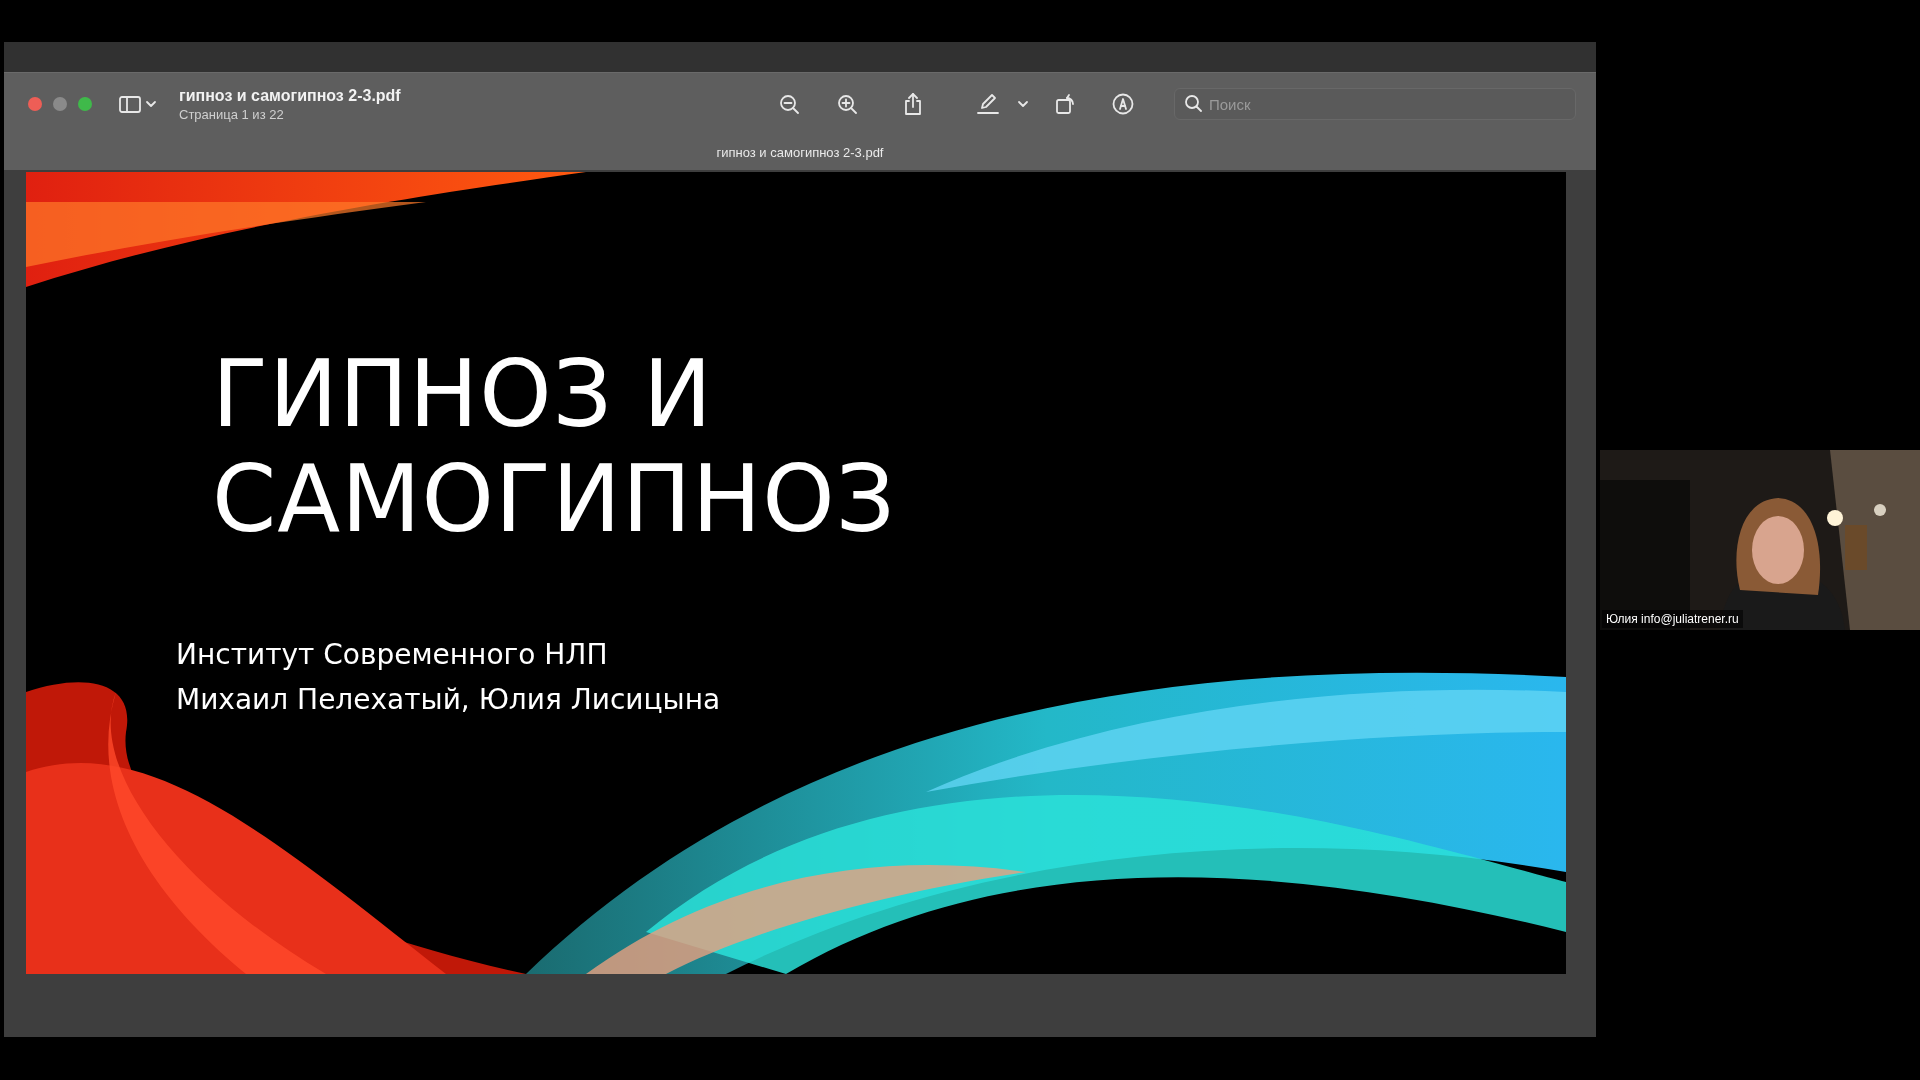 This screenshot has width=1920, height=1080. What do you see at coordinates (554, 499) in the screenshot?
I see `slide-title: САМОГИПНОЗ` at bounding box center [554, 499].